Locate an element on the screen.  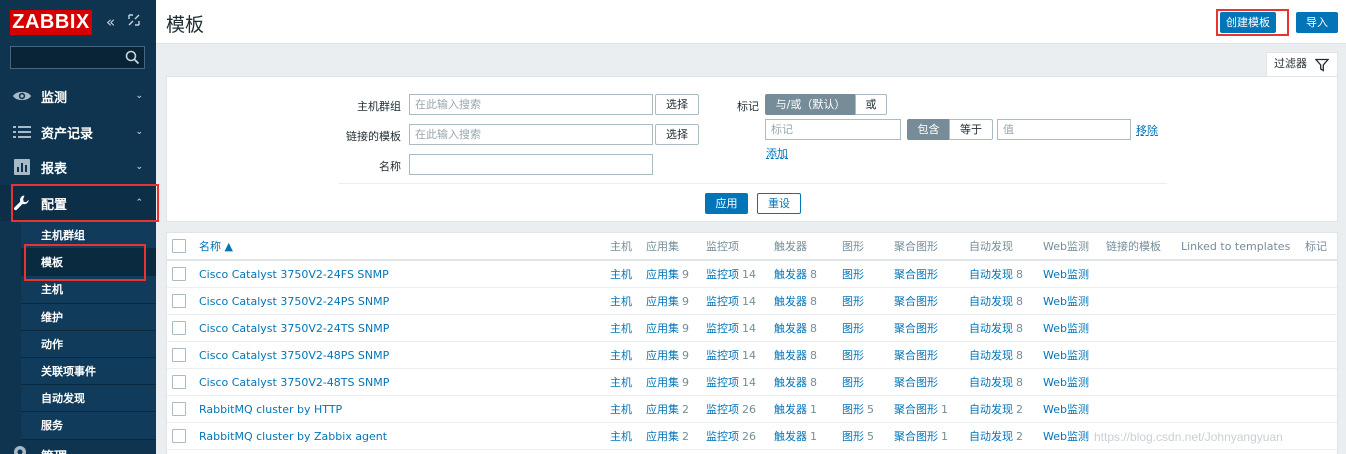
template-name-link: Cisco Catalyst 3750V2-24TS SNMP is located at coordinates (294, 328).